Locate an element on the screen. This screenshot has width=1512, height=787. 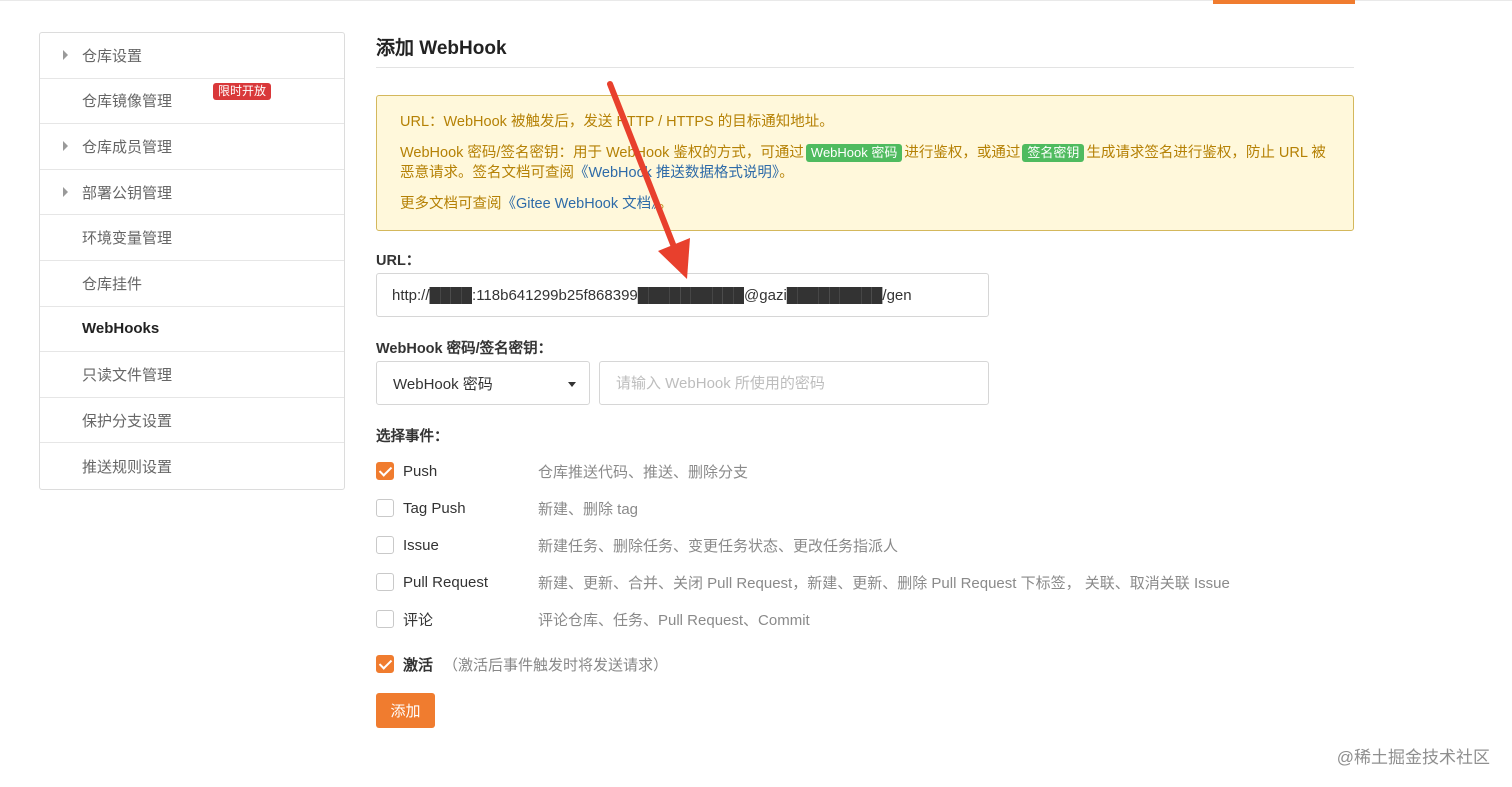
sidebar-item-mirror: 仓库镜像管理 限时开放 is located at coordinates (192, 102).